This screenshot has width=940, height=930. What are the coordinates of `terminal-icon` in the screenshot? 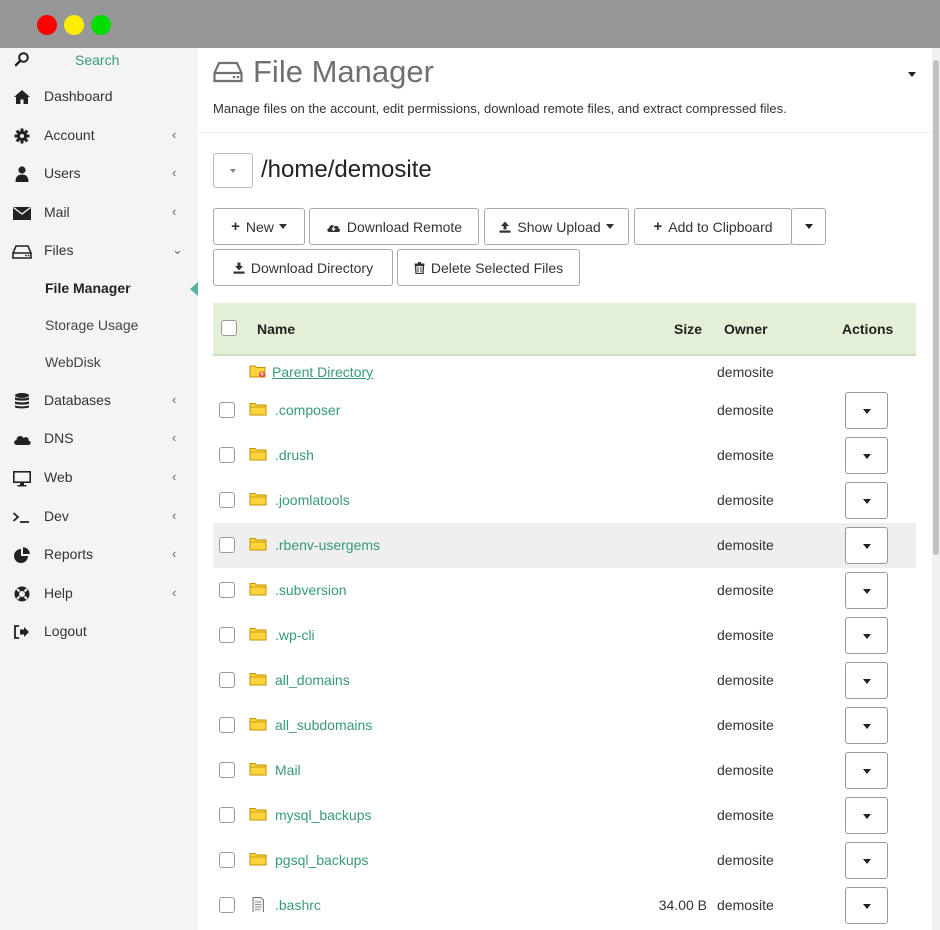 It's located at (20, 517).